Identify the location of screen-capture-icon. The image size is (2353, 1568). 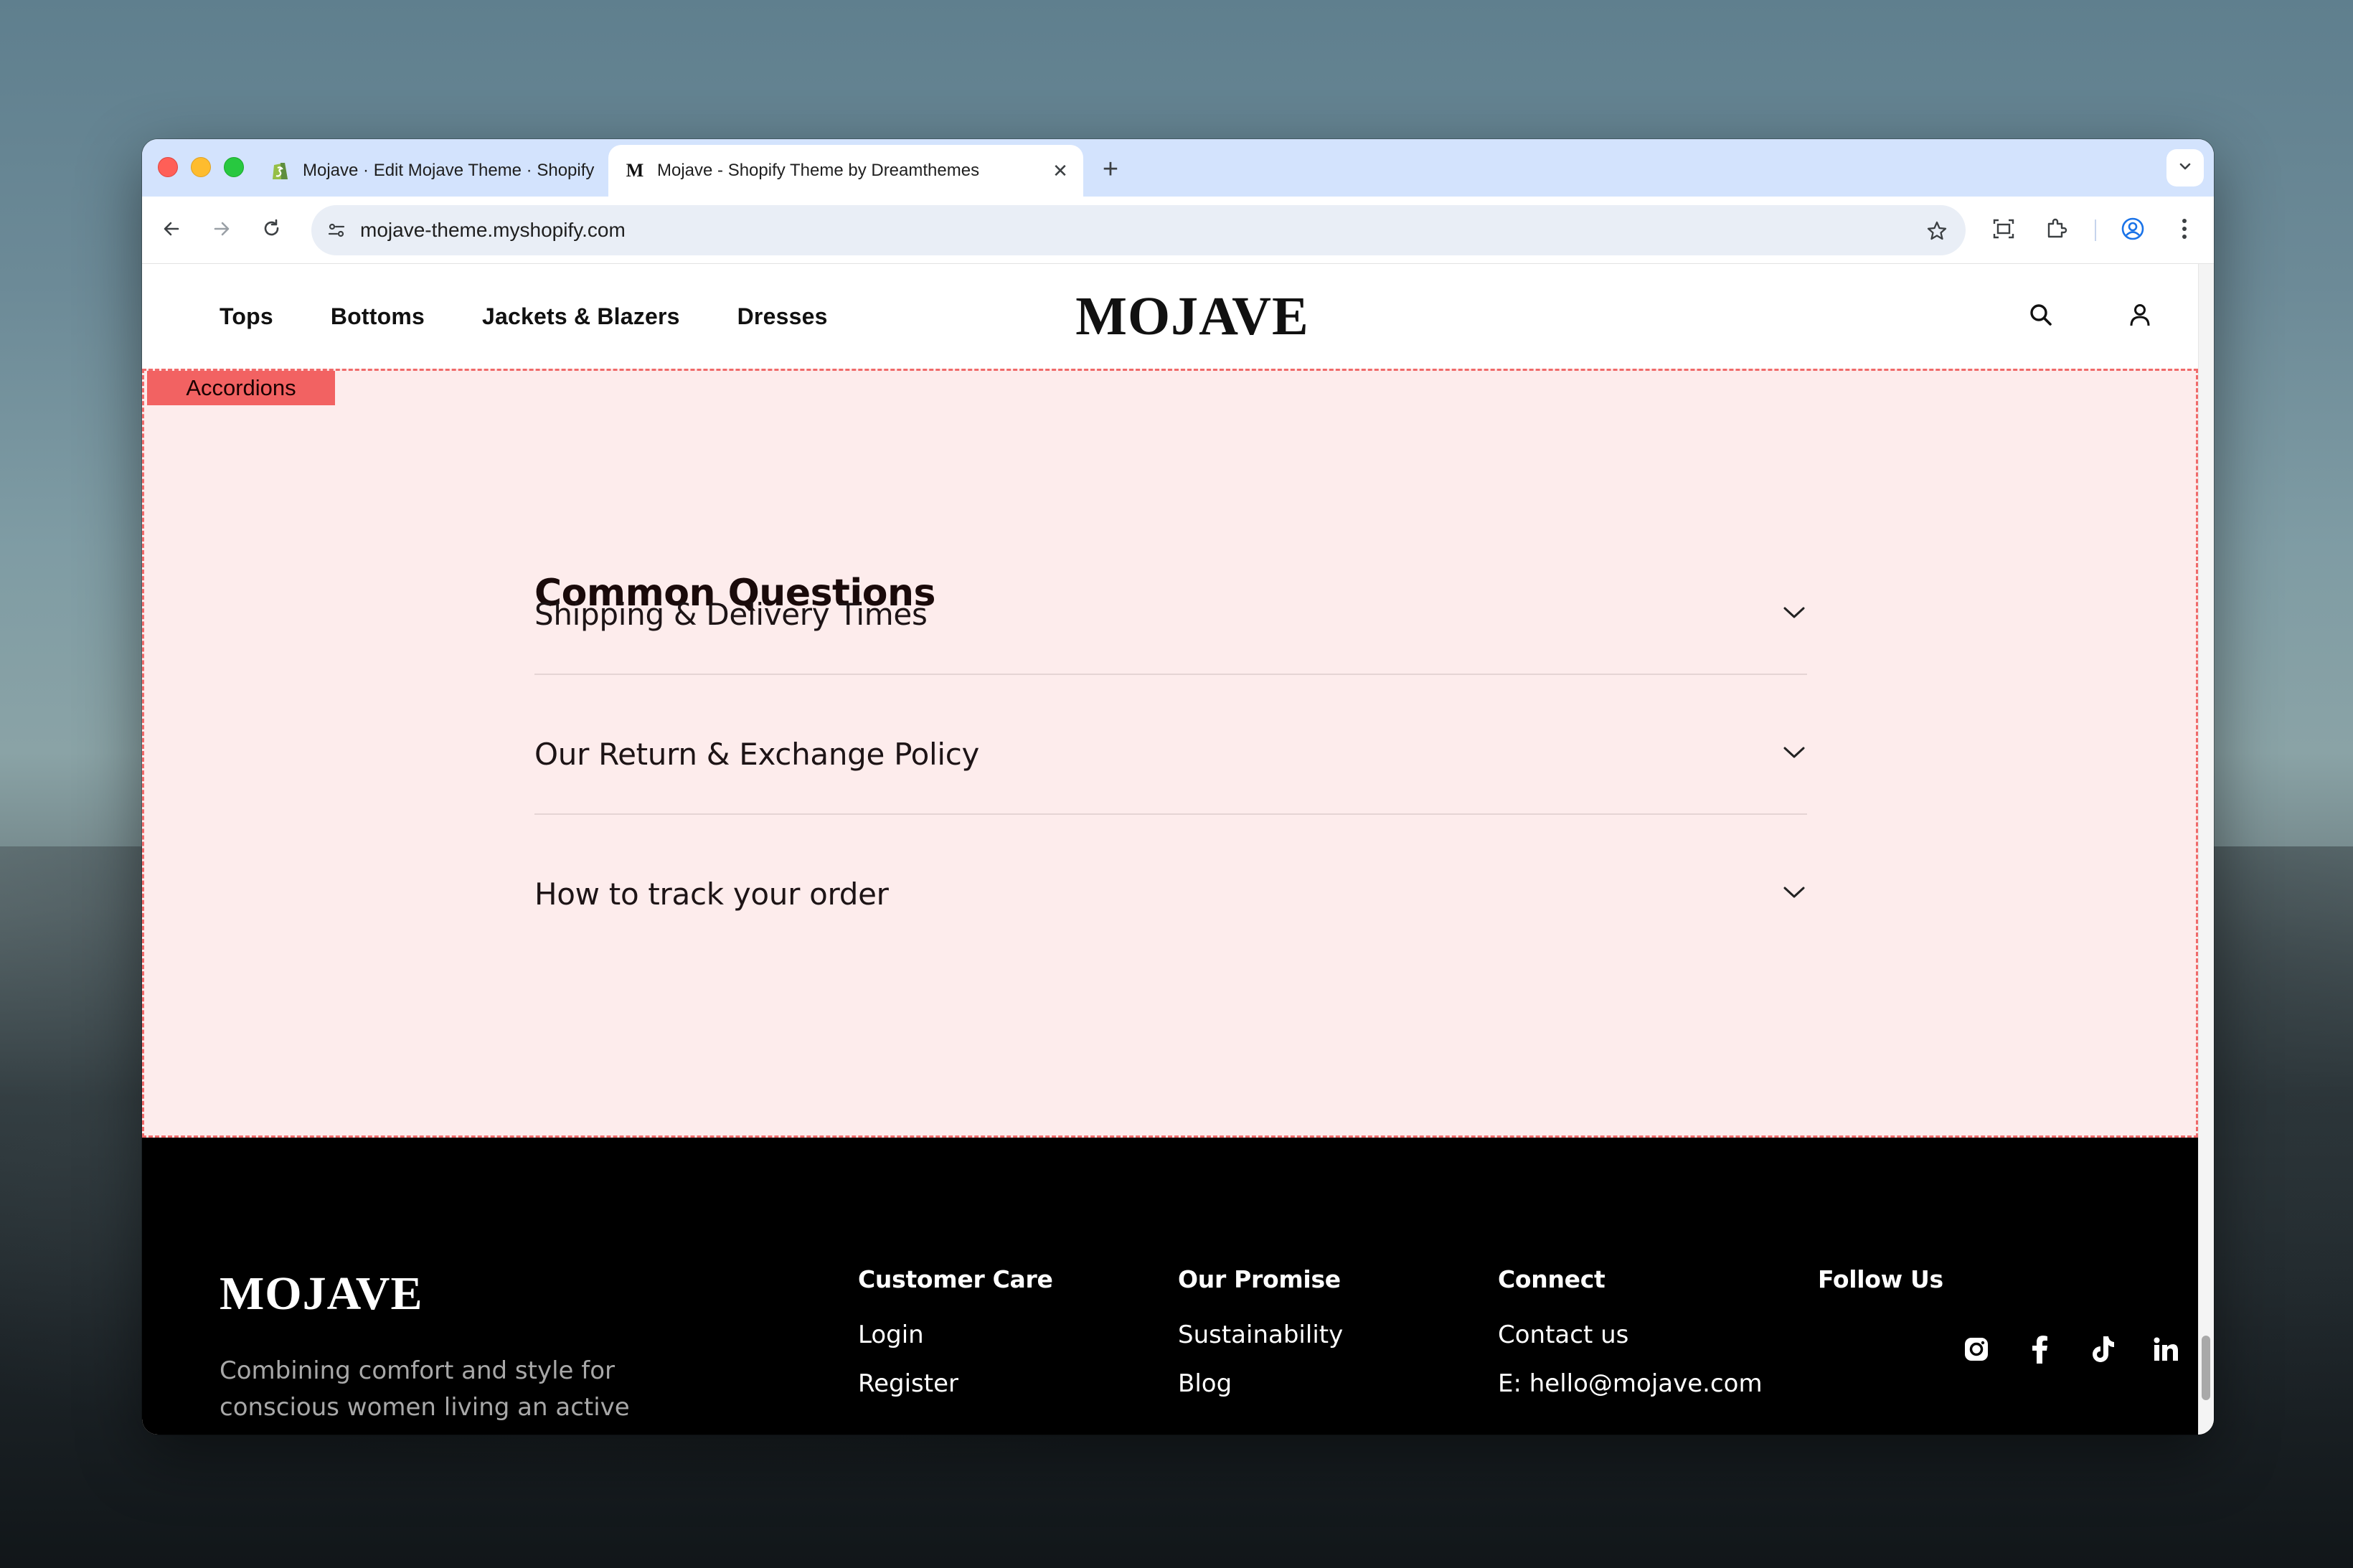
(2004, 231).